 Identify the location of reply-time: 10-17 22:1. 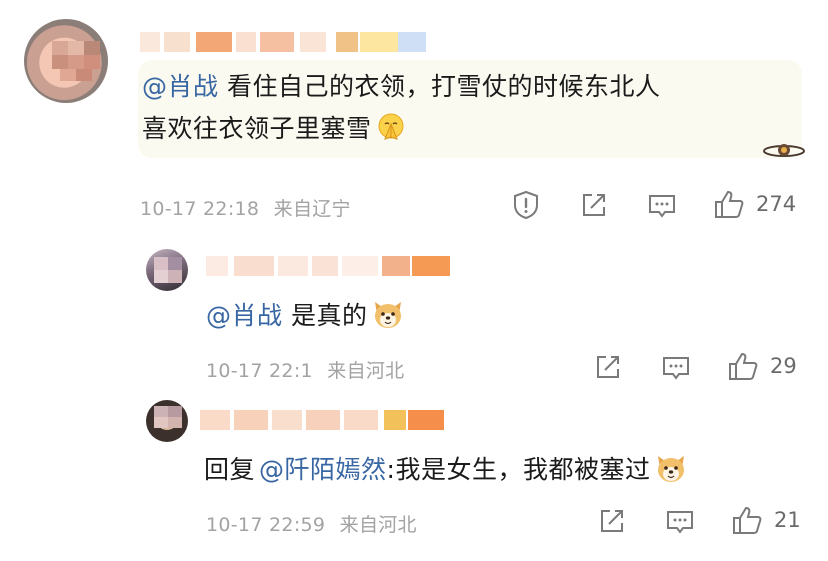
(259, 371).